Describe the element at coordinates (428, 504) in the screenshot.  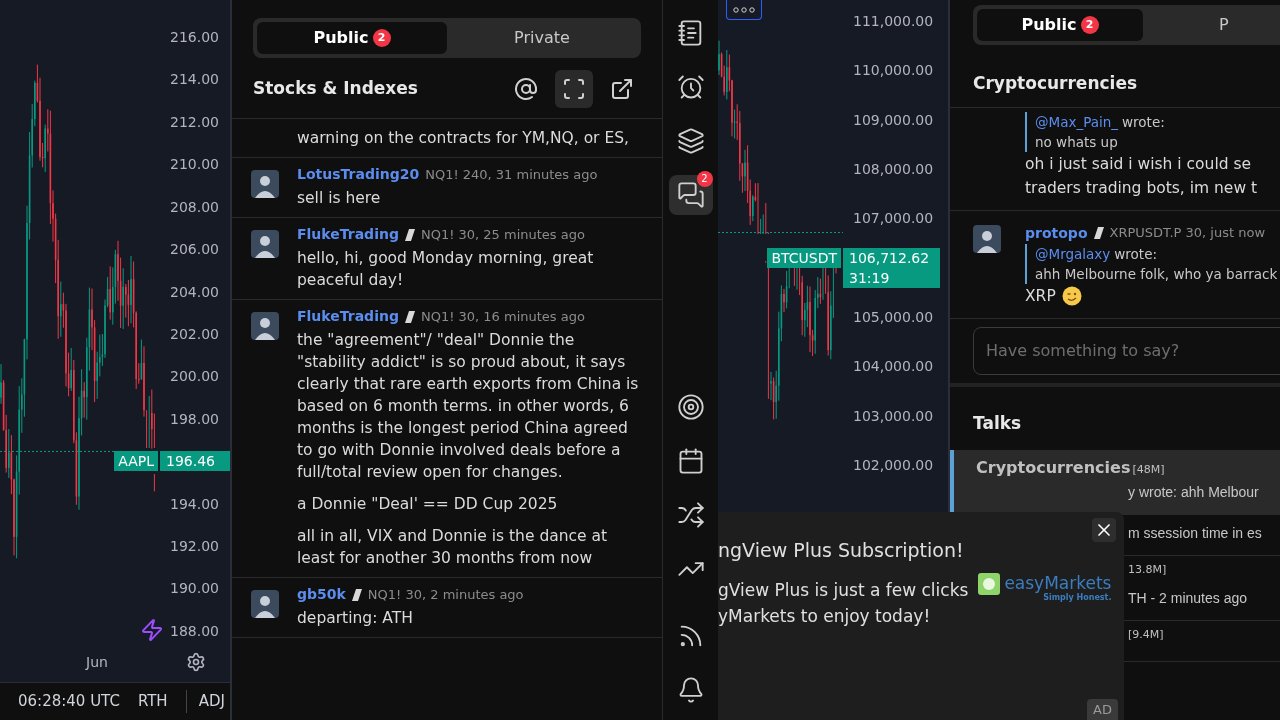
I see `message-text: a Donnie "Deal' == DD Cup 2025` at that location.